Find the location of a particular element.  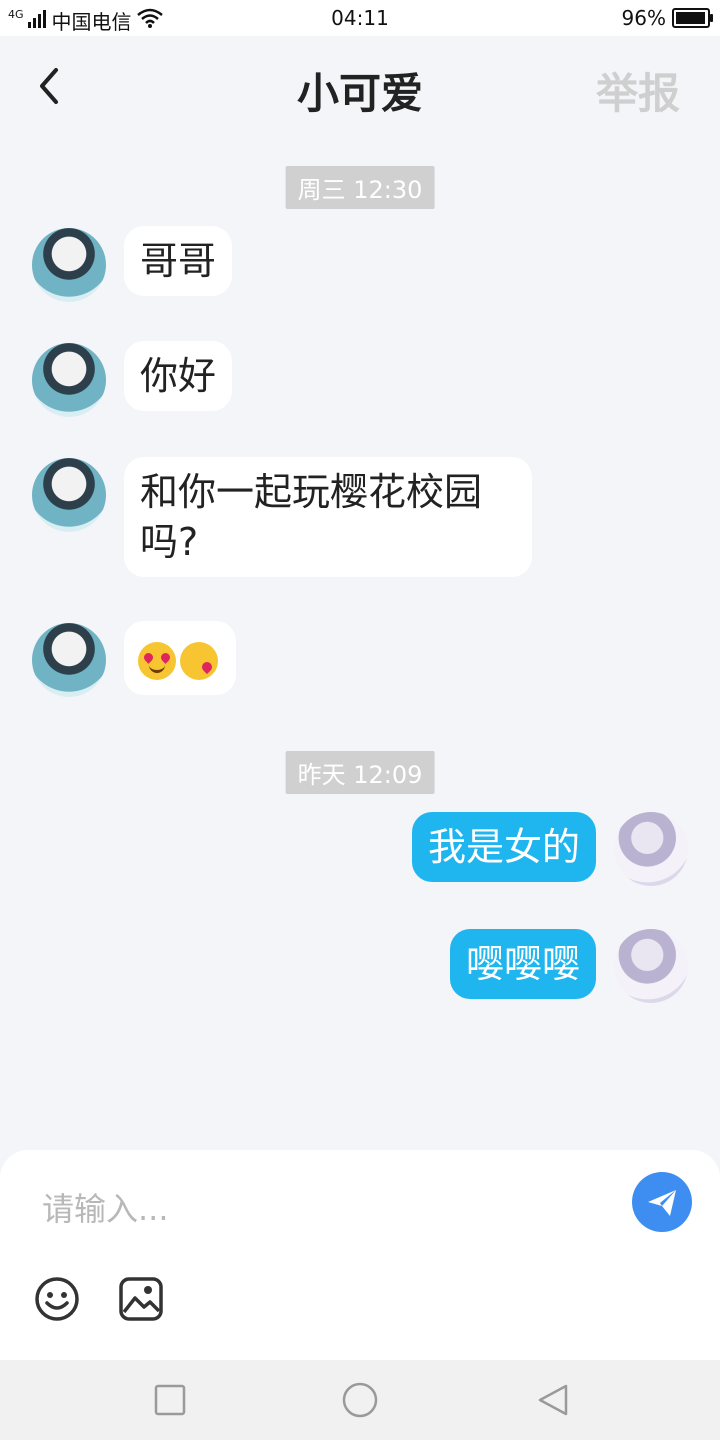

incoming-message: 你好 is located at coordinates (178, 376).